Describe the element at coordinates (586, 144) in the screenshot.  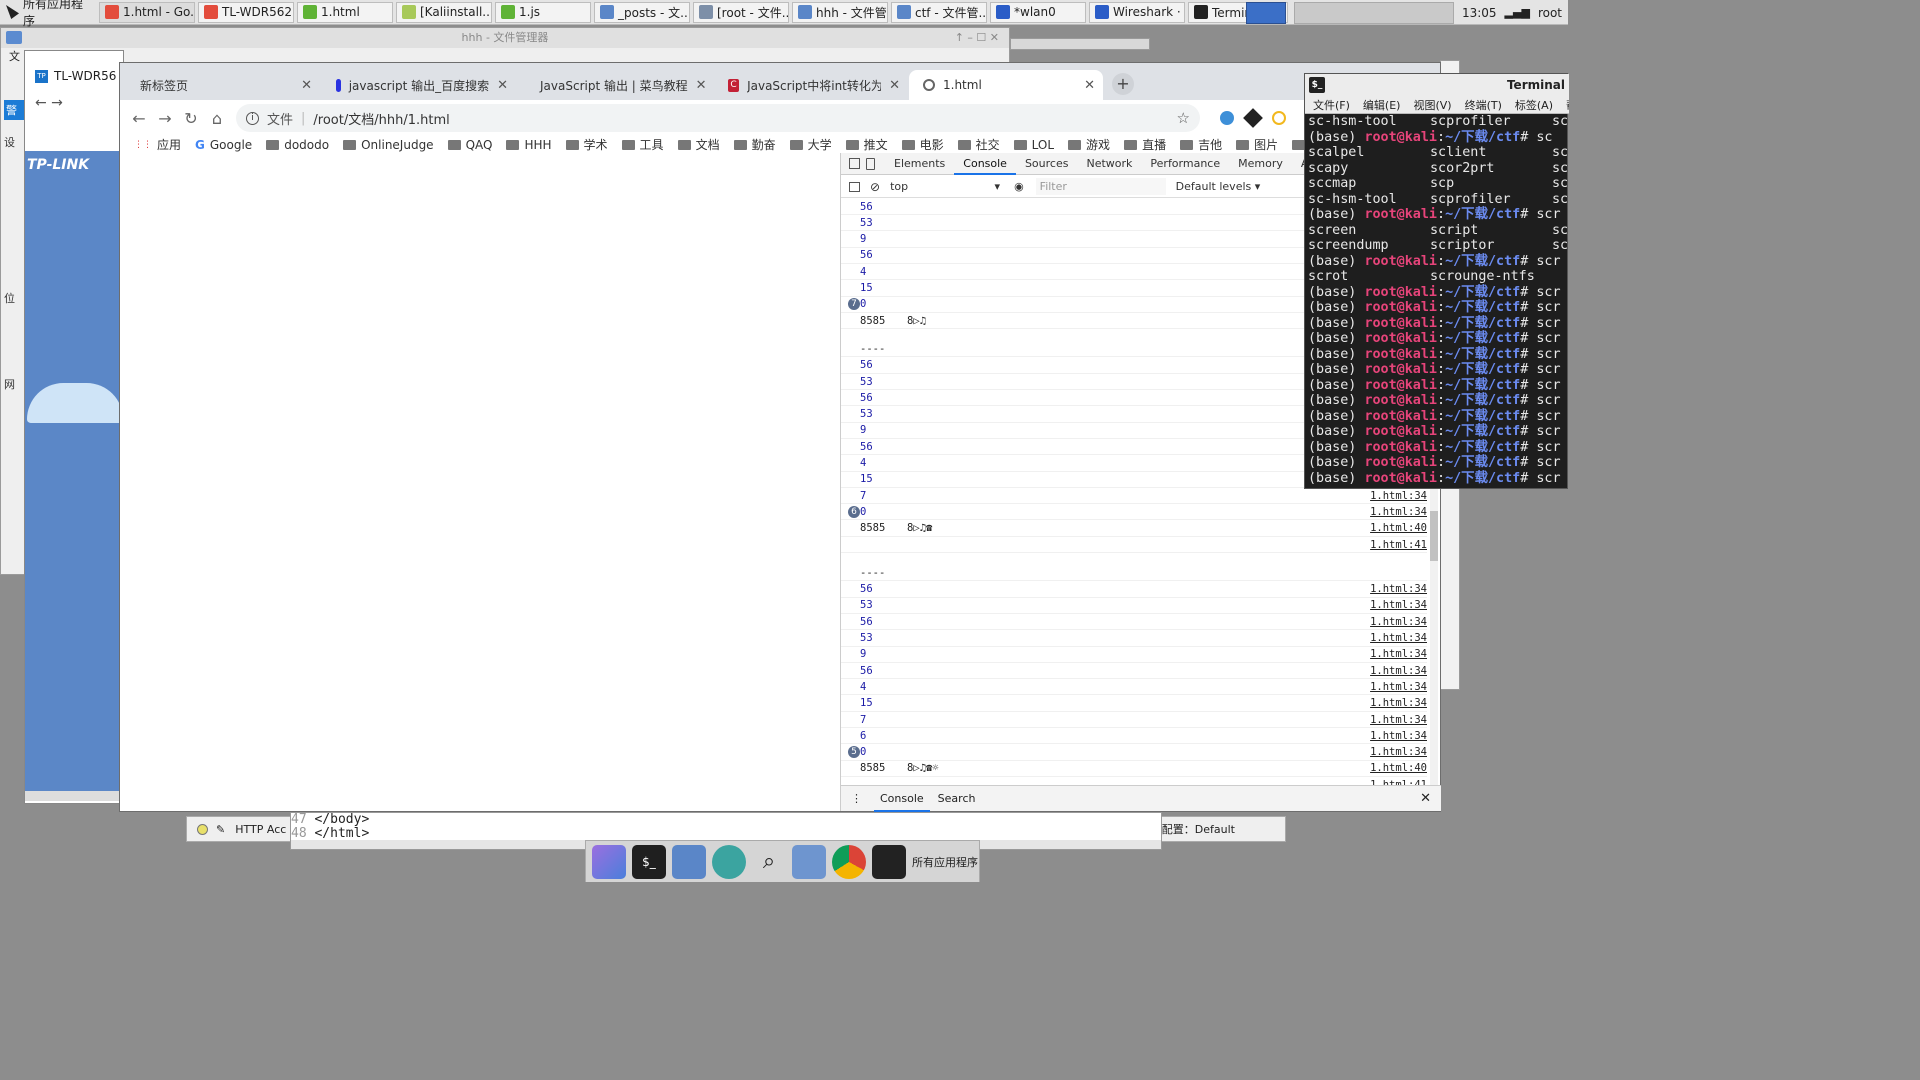
I see `bookmark-folder: 学术` at that location.